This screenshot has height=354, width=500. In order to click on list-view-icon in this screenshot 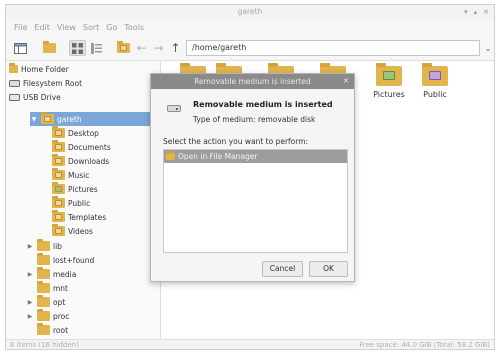, I will do `click(96, 48)`.